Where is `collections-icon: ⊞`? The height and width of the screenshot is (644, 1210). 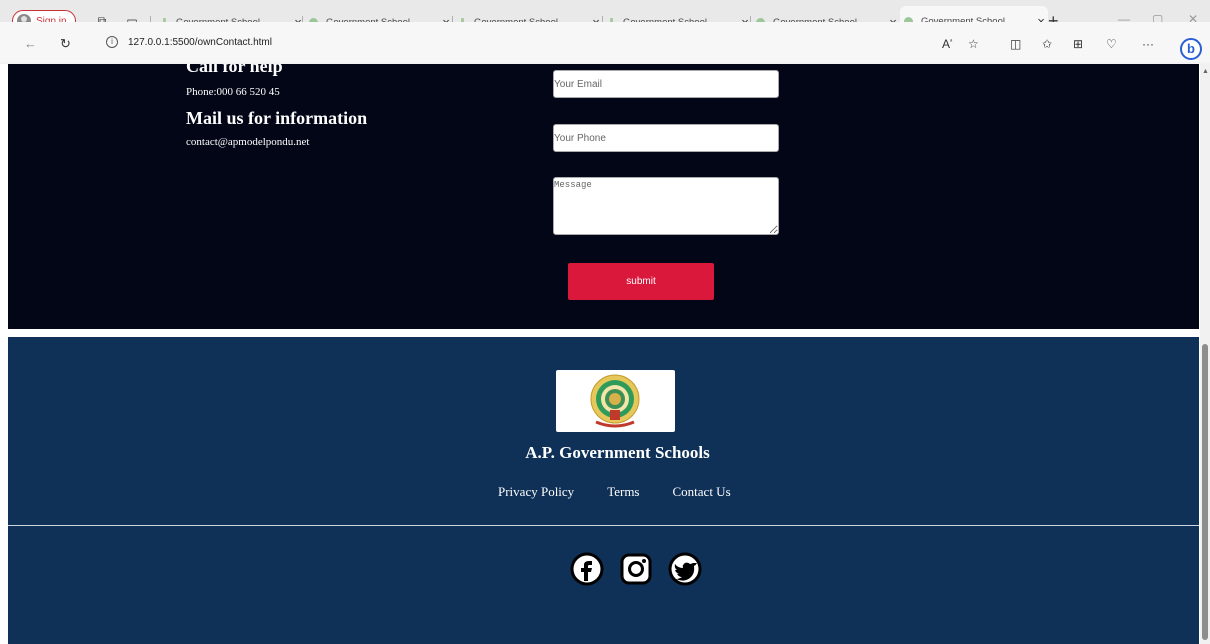
collections-icon: ⊞ is located at coordinates (1078, 44).